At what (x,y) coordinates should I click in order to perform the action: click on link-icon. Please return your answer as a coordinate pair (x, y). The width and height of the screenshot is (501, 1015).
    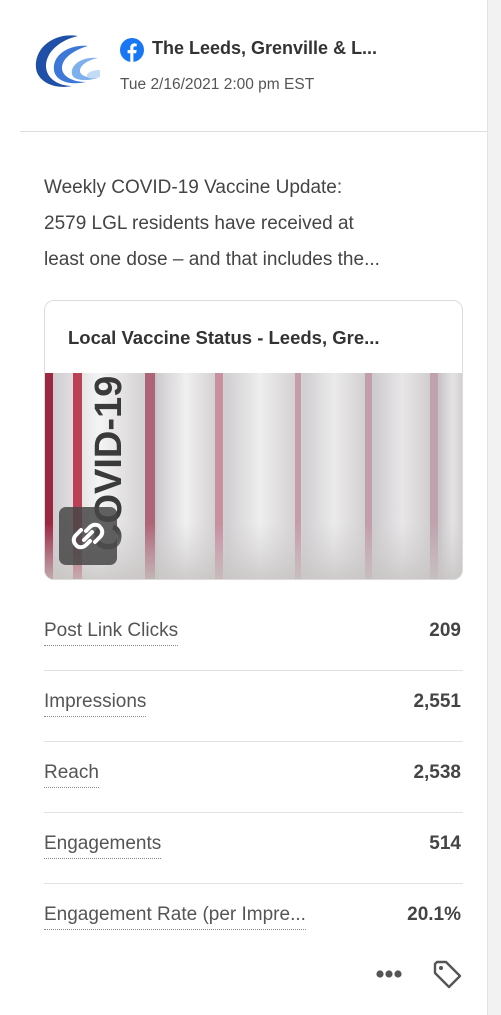
    Looking at the image, I should click on (88, 536).